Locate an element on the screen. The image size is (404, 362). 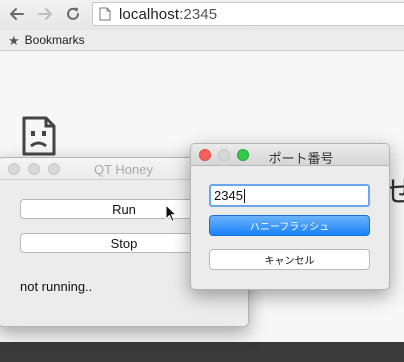
mouse-pointer-icon is located at coordinates (171, 213).